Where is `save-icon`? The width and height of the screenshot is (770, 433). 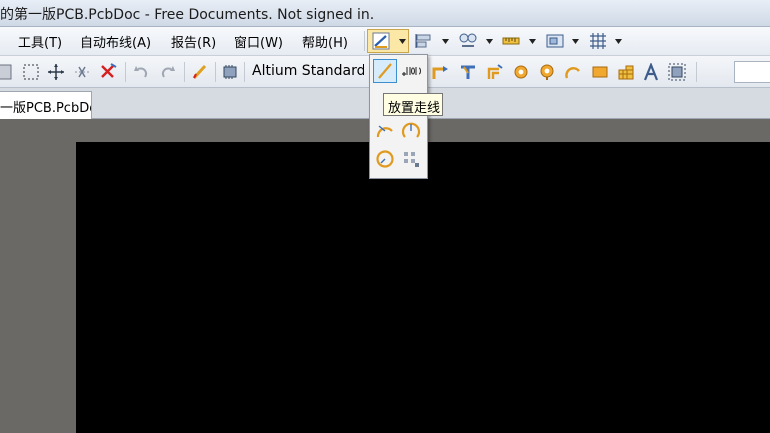
save-icon is located at coordinates (7, 72).